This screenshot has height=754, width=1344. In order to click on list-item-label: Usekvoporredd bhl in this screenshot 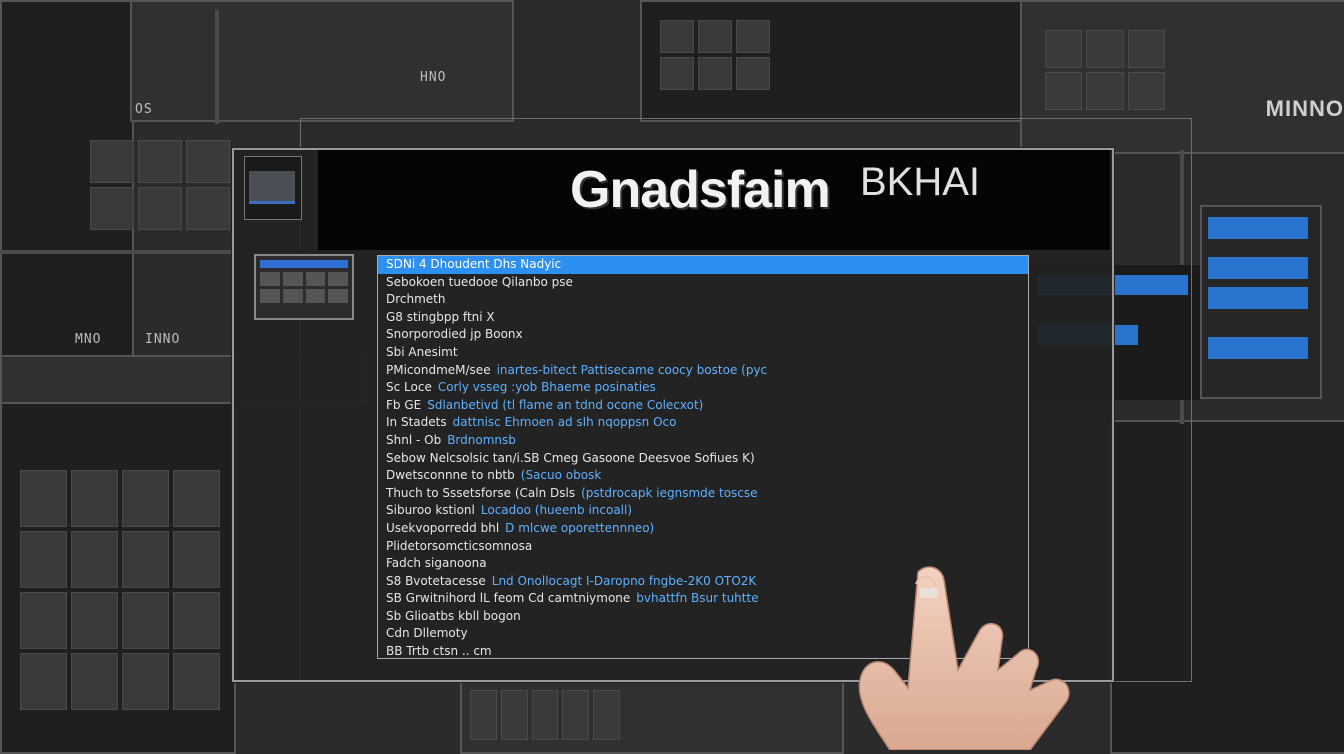, I will do `click(443, 527)`.